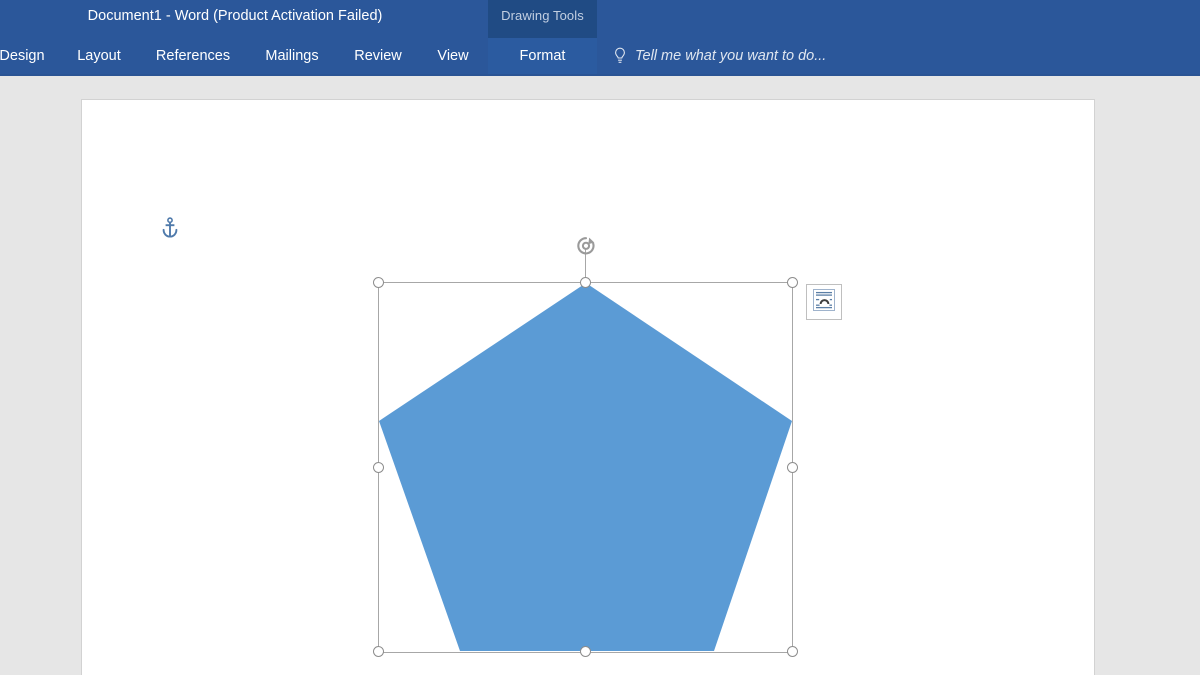 This screenshot has width=1200, height=675. I want to click on handle-bottom-center, so click(585, 651).